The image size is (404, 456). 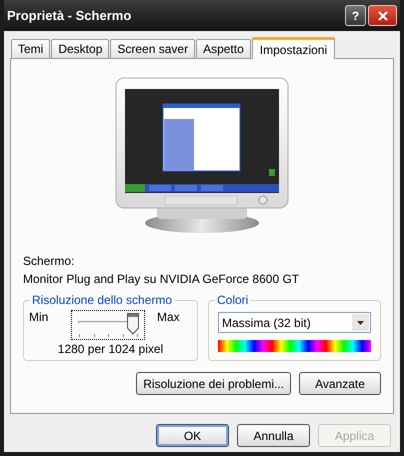 I want to click on tab: Temi, so click(x=30, y=48).